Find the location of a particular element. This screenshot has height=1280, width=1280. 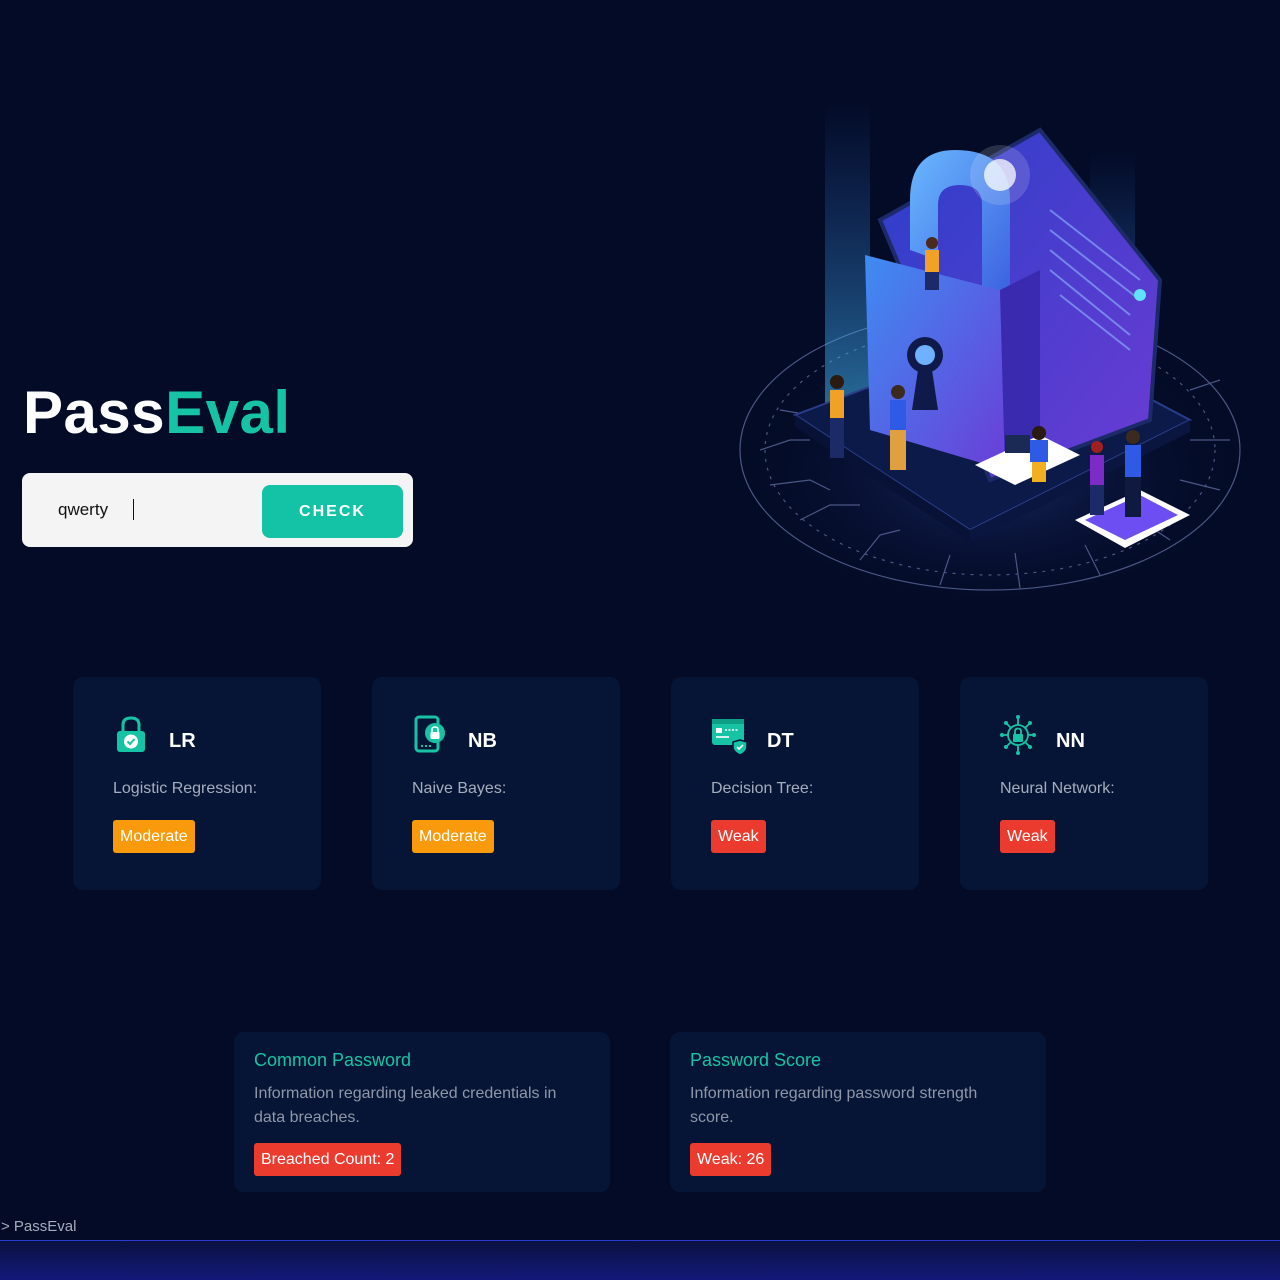

password-input is located at coordinates (153, 510).